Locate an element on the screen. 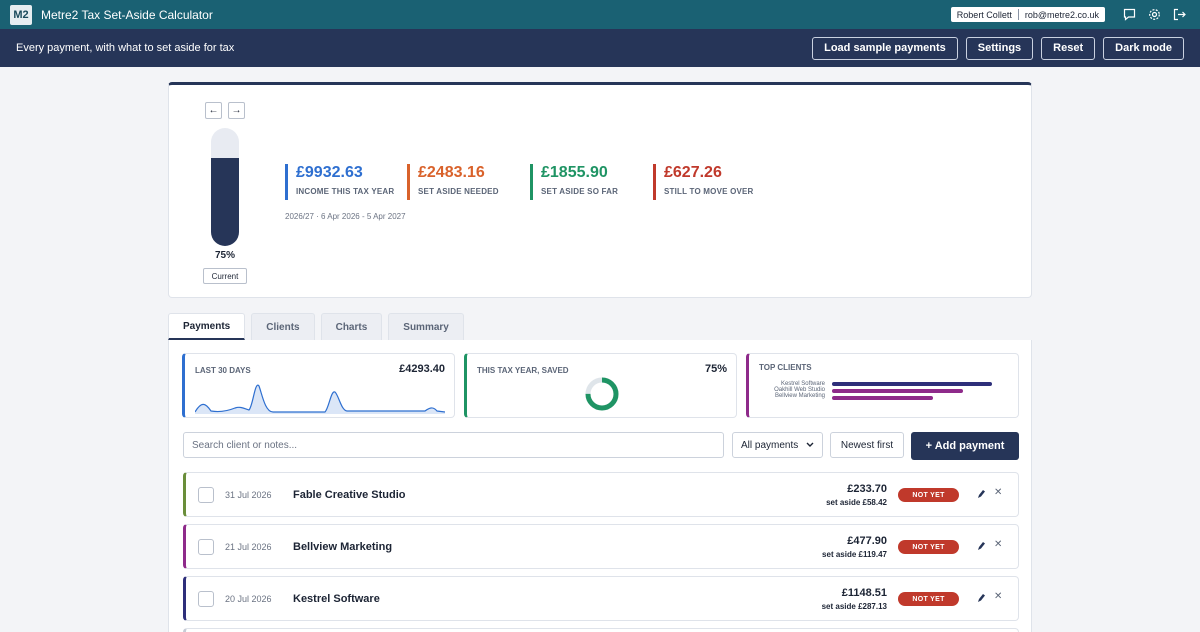 Image resolution: width=1200 pixels, height=632 pixels. payment-amount: £477.90 is located at coordinates (867, 541).